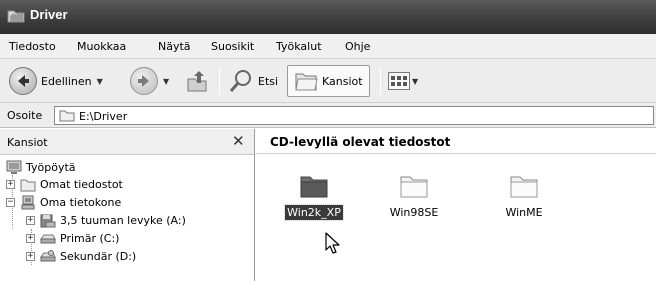 The image size is (656, 281). I want to click on tree-item-label: Työpöytä, so click(51, 167).